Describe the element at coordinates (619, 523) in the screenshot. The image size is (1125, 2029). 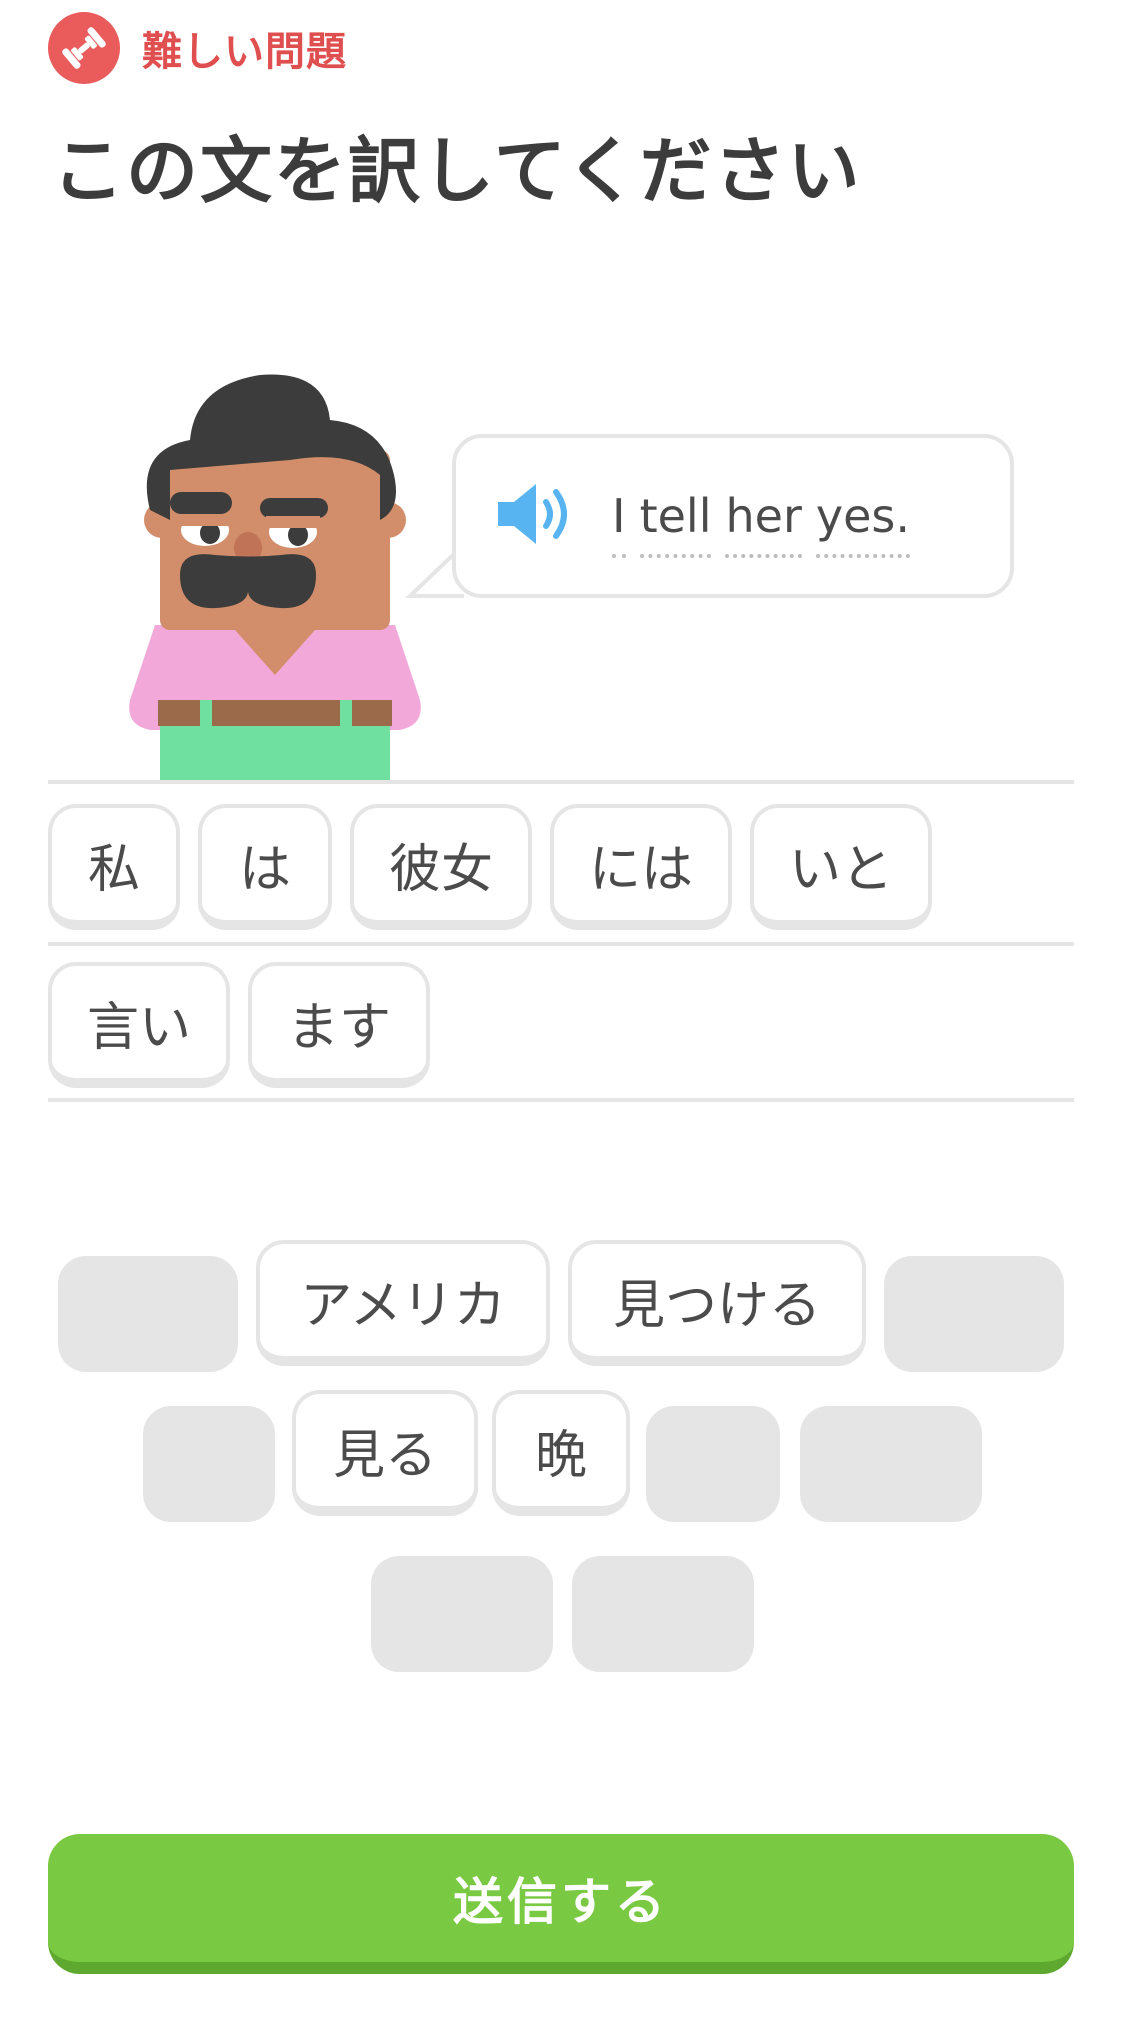
I see `prompt-word: I` at that location.